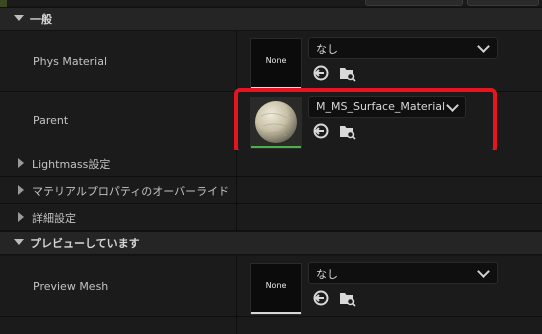 Image resolution: width=542 pixels, height=334 pixels. What do you see at coordinates (271, 163) in the screenshot?
I see `group-lightmass-settings: Lightmass設定` at bounding box center [271, 163].